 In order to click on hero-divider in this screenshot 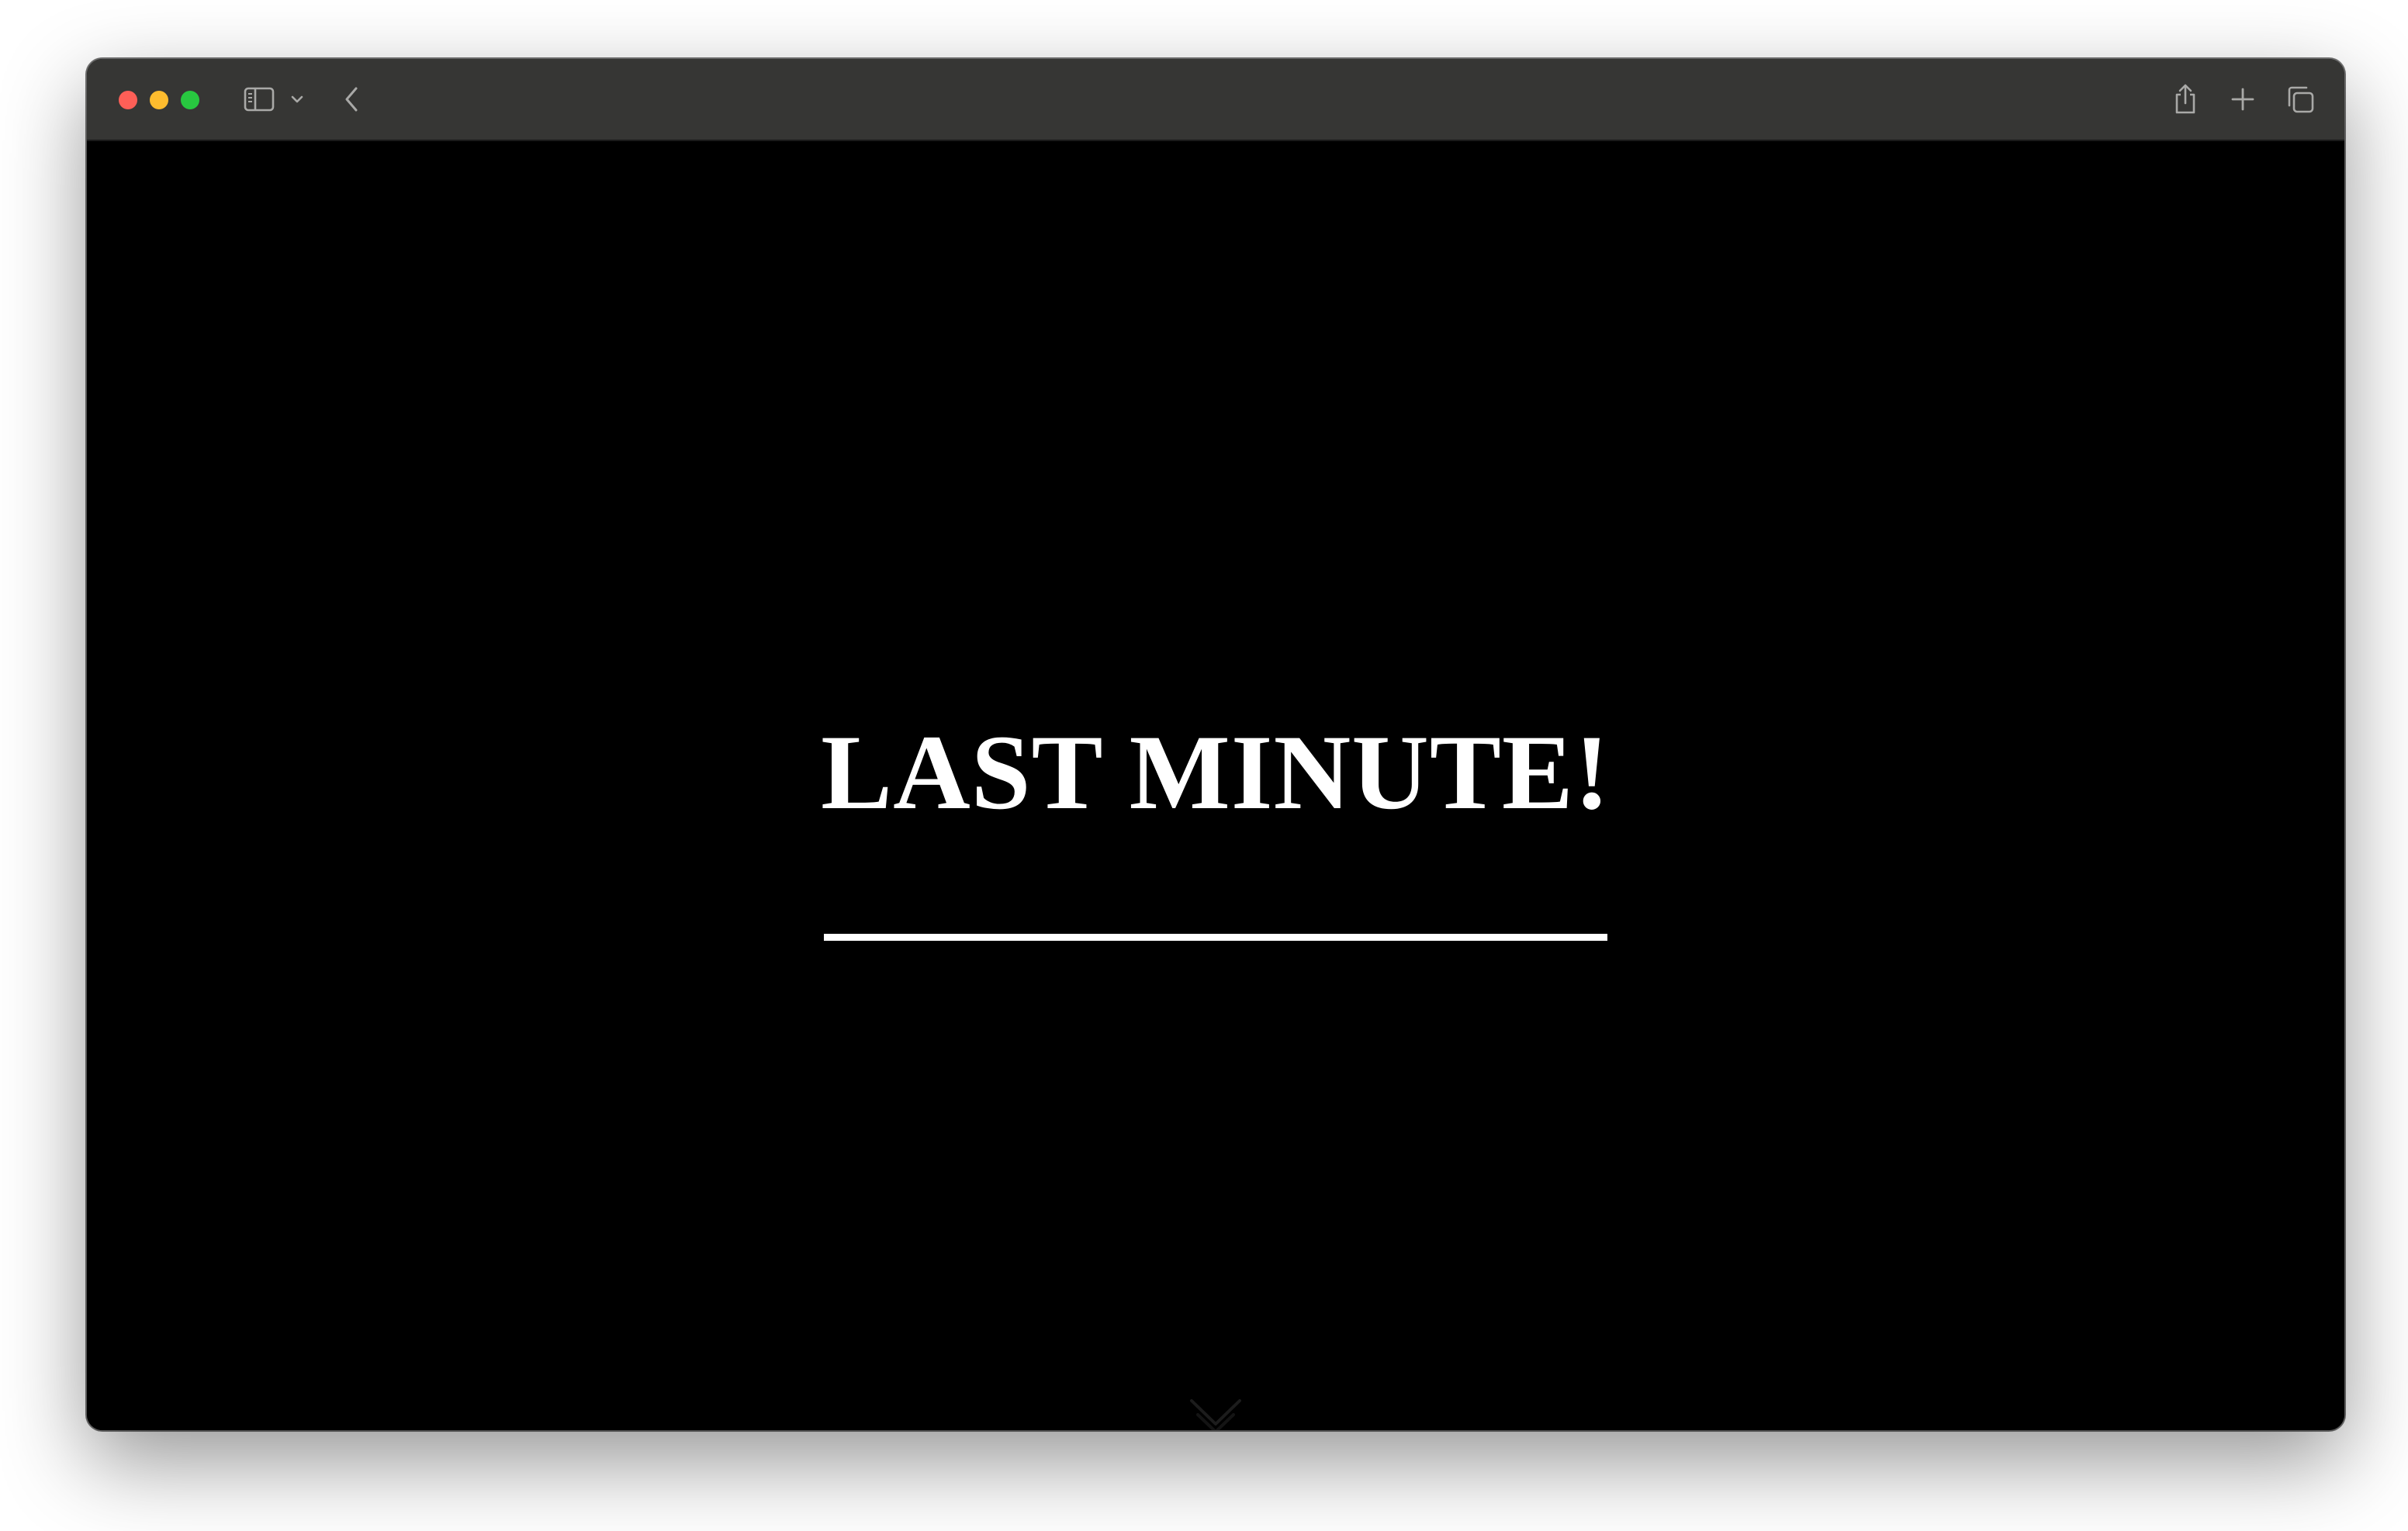, I will do `click(1215, 937)`.